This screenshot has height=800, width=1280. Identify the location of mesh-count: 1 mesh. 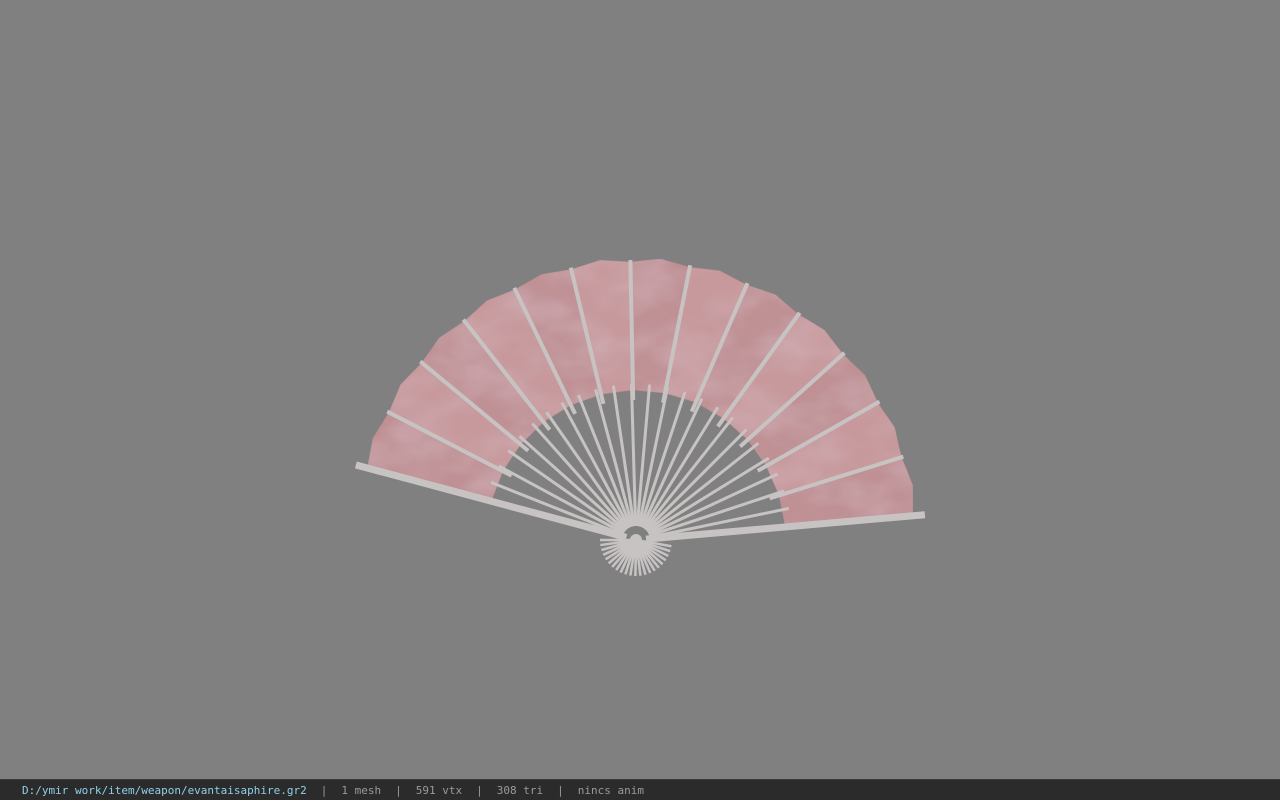
(361, 790).